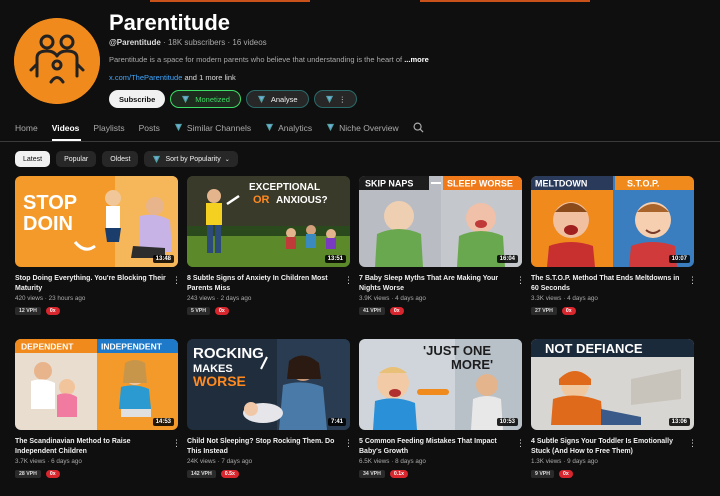 This screenshot has height=496, width=720. What do you see at coordinates (96, 221) in the screenshot?
I see `video-thumbnail: STOP DOIN 13:48` at bounding box center [96, 221].